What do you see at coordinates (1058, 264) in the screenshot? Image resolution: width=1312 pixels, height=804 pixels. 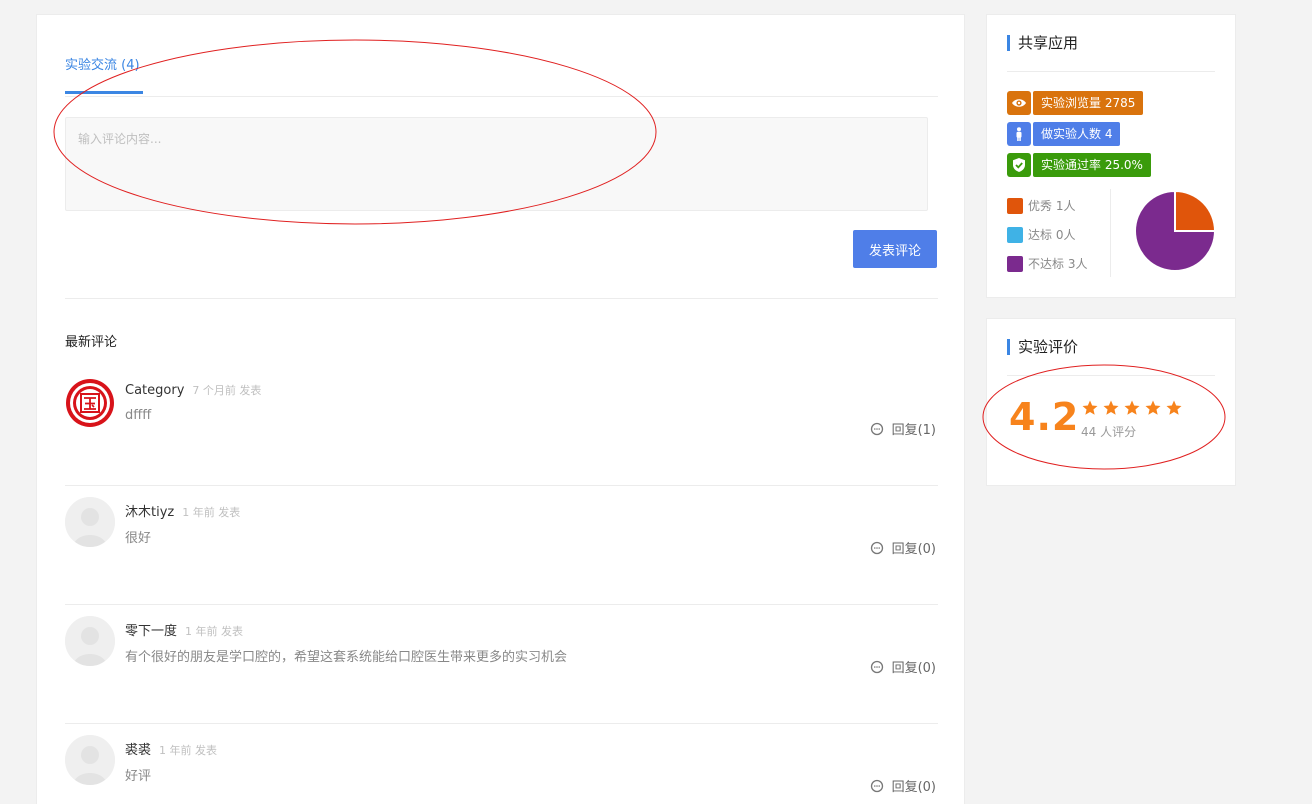 I see `legend-label: 不达标 3人` at bounding box center [1058, 264].